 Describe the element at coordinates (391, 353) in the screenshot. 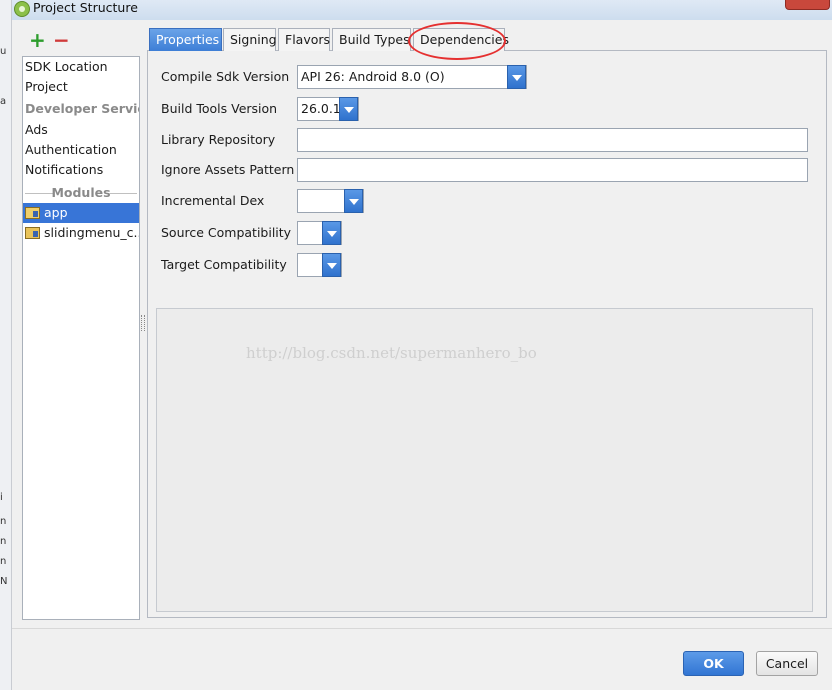

I see `watermark-text: http://blog.csdn.net/supermanhero_bo` at that location.